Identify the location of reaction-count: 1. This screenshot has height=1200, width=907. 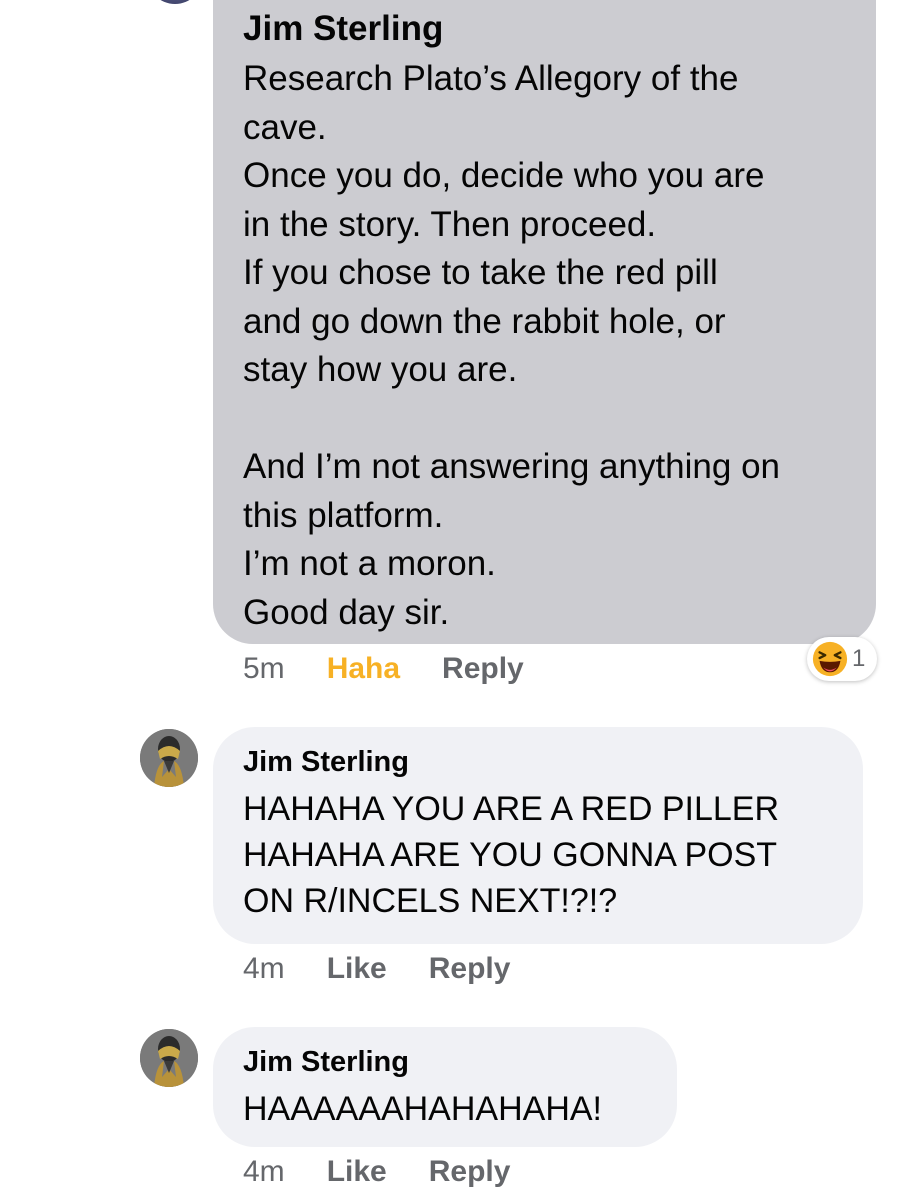
(859, 658).